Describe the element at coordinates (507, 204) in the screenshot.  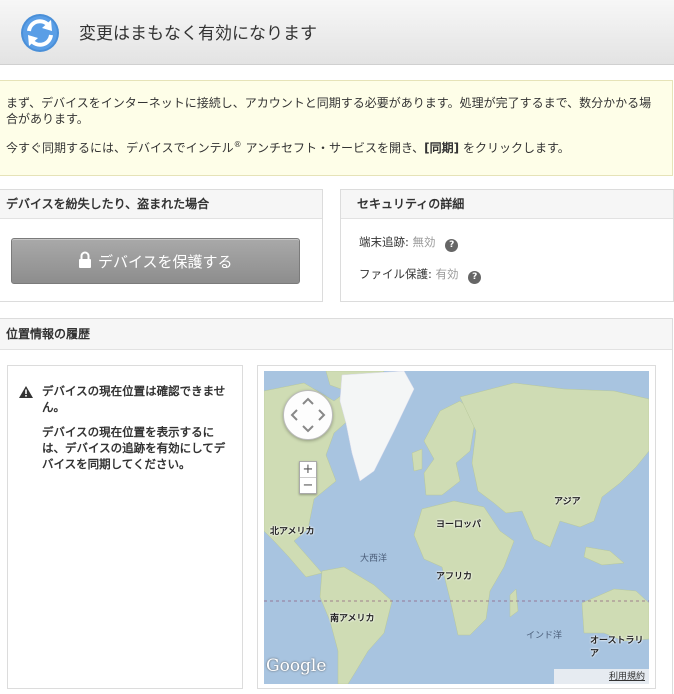
I see `security-details-title: セキュリティの詳細` at that location.